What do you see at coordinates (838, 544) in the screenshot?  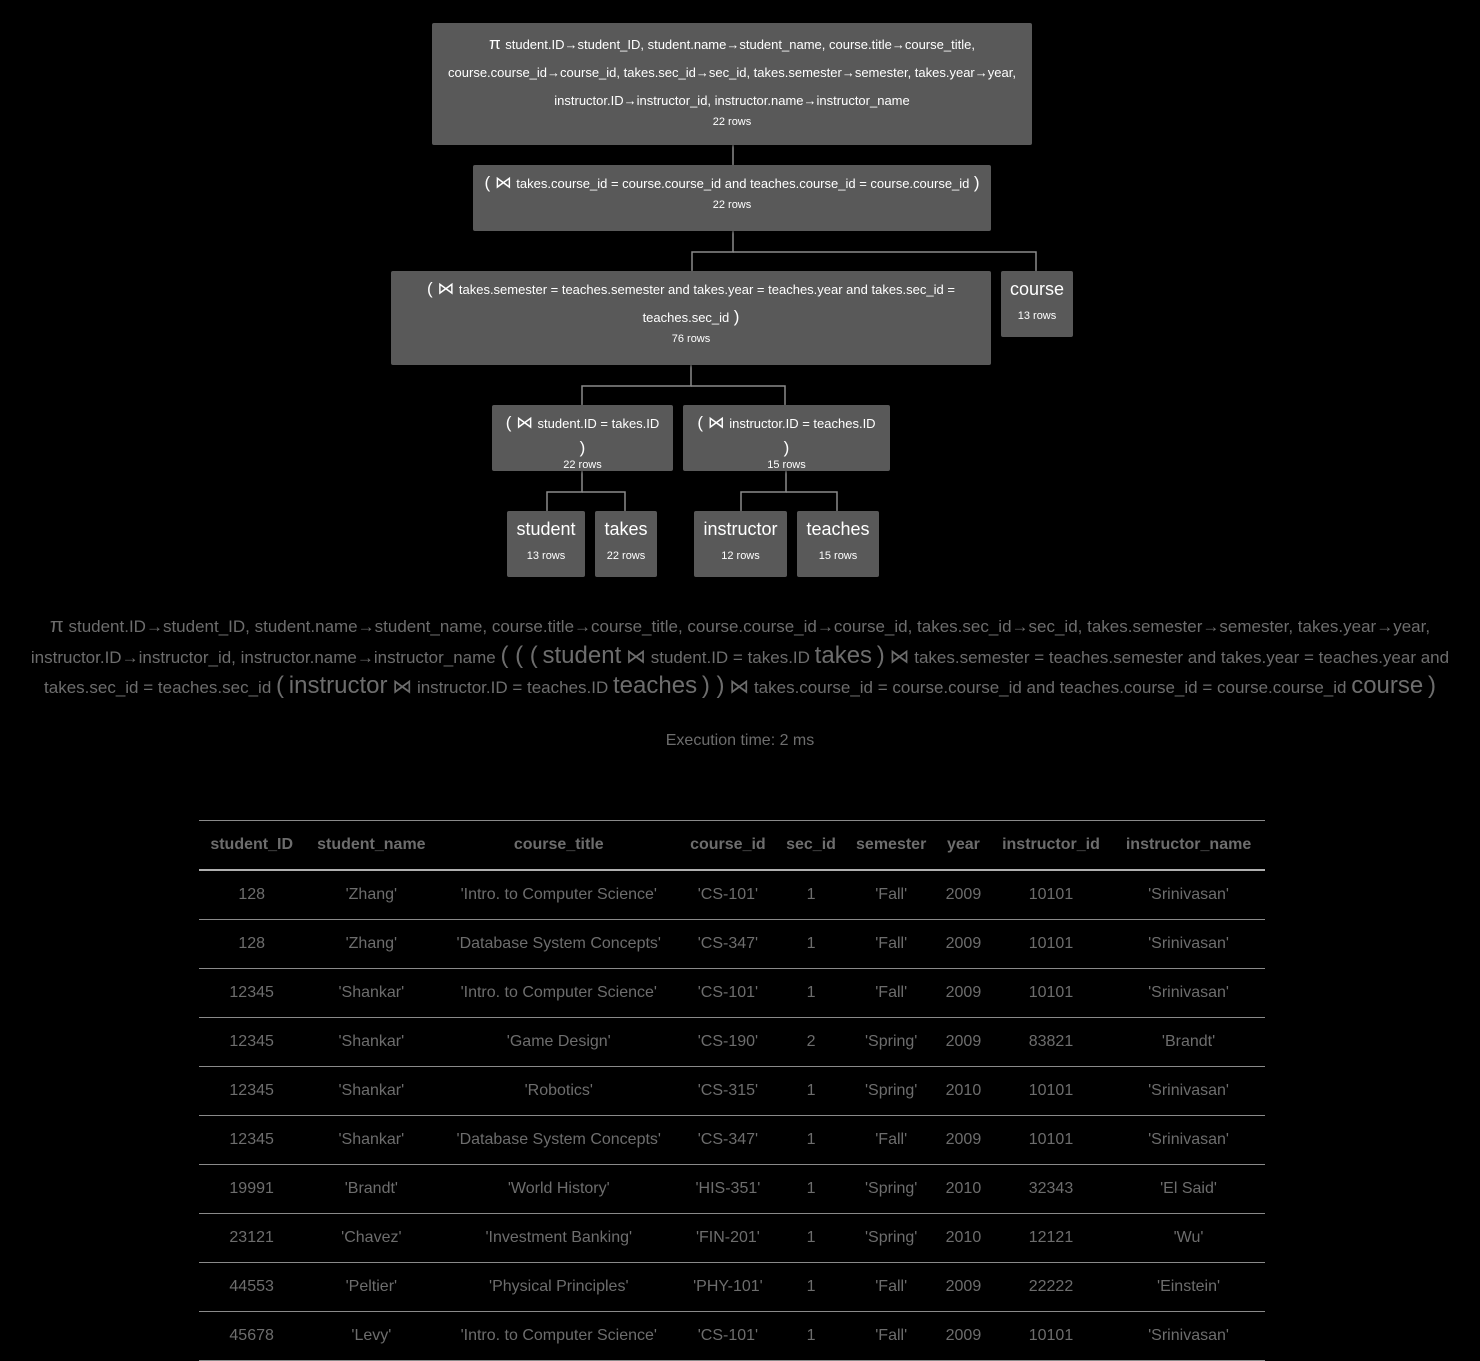 I see `relation-teaches: teaches 15 rows` at bounding box center [838, 544].